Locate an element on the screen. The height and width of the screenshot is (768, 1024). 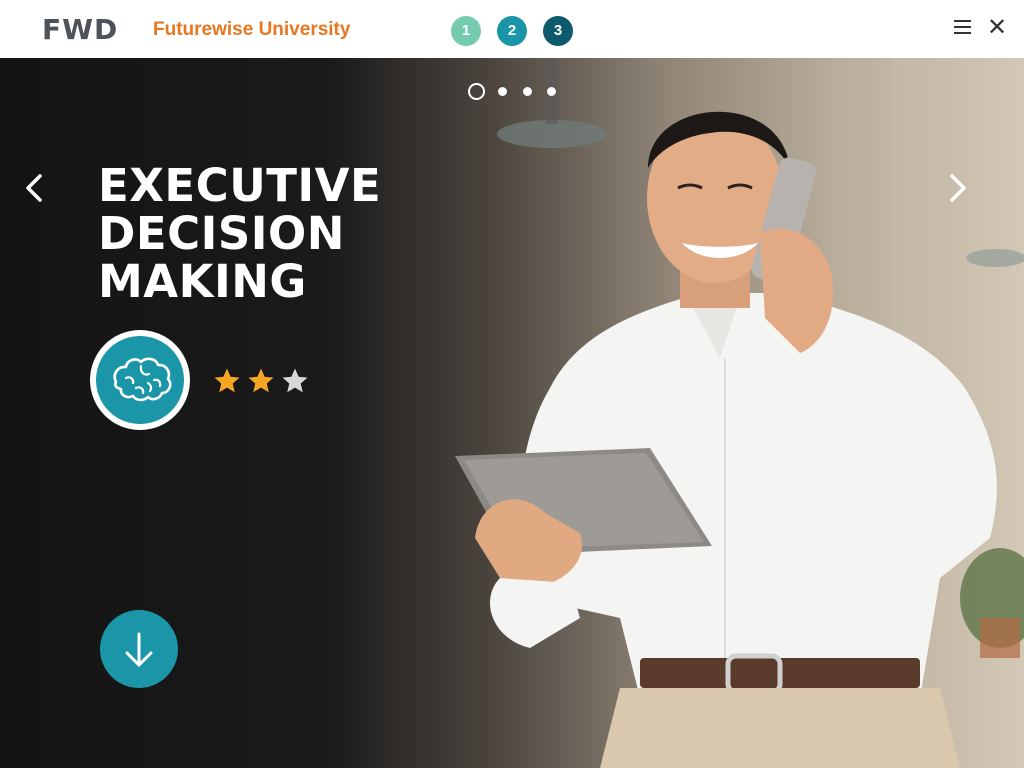
scroll-down-button is located at coordinates (139, 649).